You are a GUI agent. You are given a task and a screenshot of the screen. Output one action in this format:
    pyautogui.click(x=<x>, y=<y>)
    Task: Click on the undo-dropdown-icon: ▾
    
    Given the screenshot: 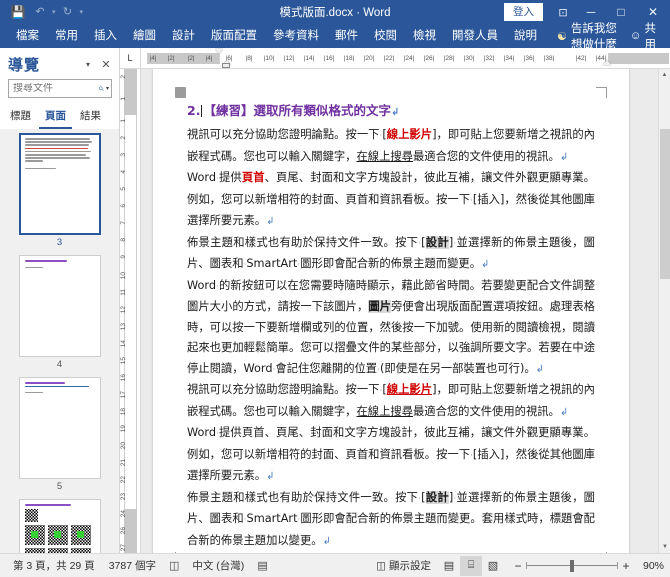 What is the action you would take?
    pyautogui.click(x=54, y=12)
    